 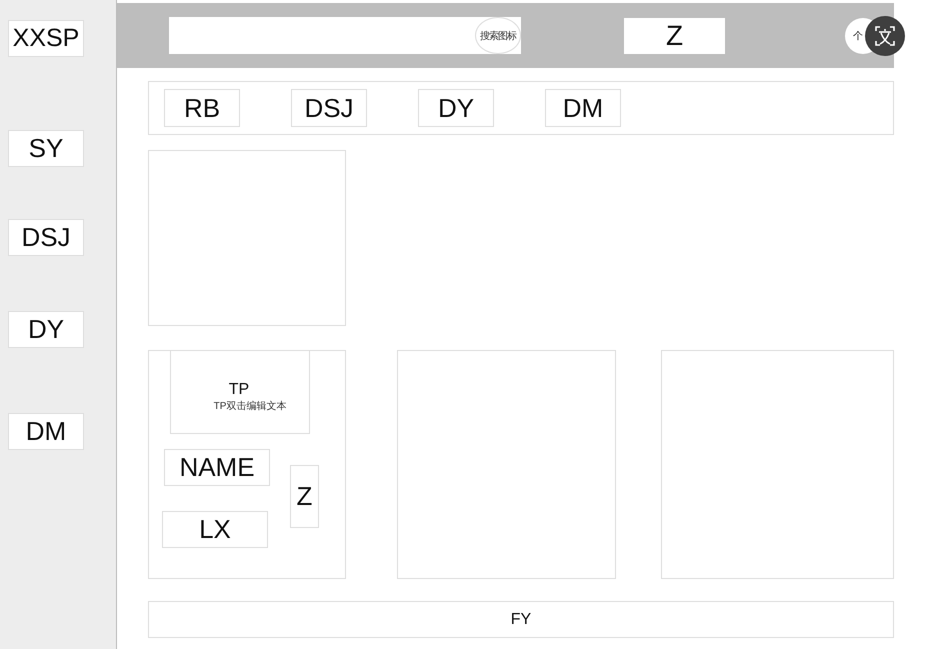 I want to click on video-card: TP TP双击编辑文本 NAME LX Z, so click(x=247, y=464).